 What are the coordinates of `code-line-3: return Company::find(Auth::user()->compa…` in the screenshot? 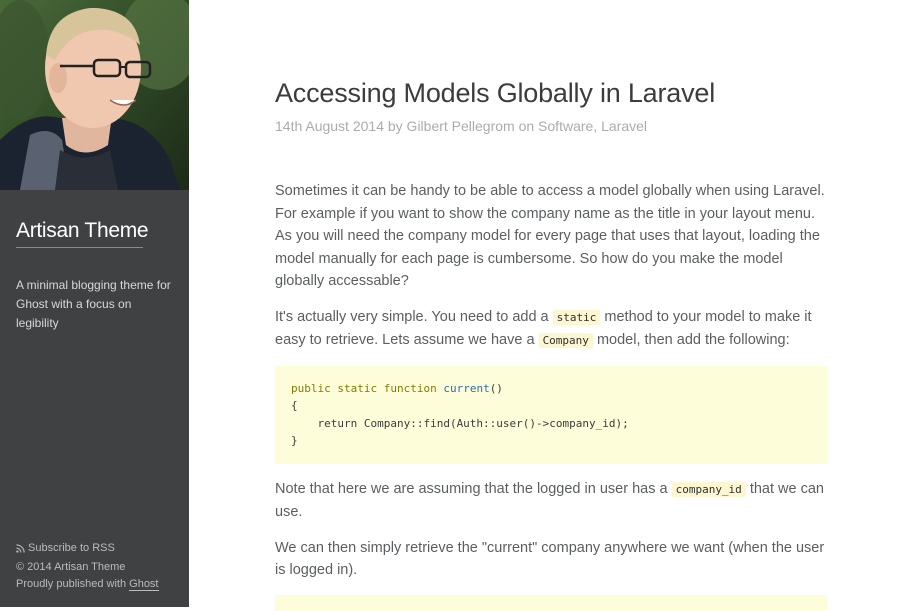 It's located at (460, 423).